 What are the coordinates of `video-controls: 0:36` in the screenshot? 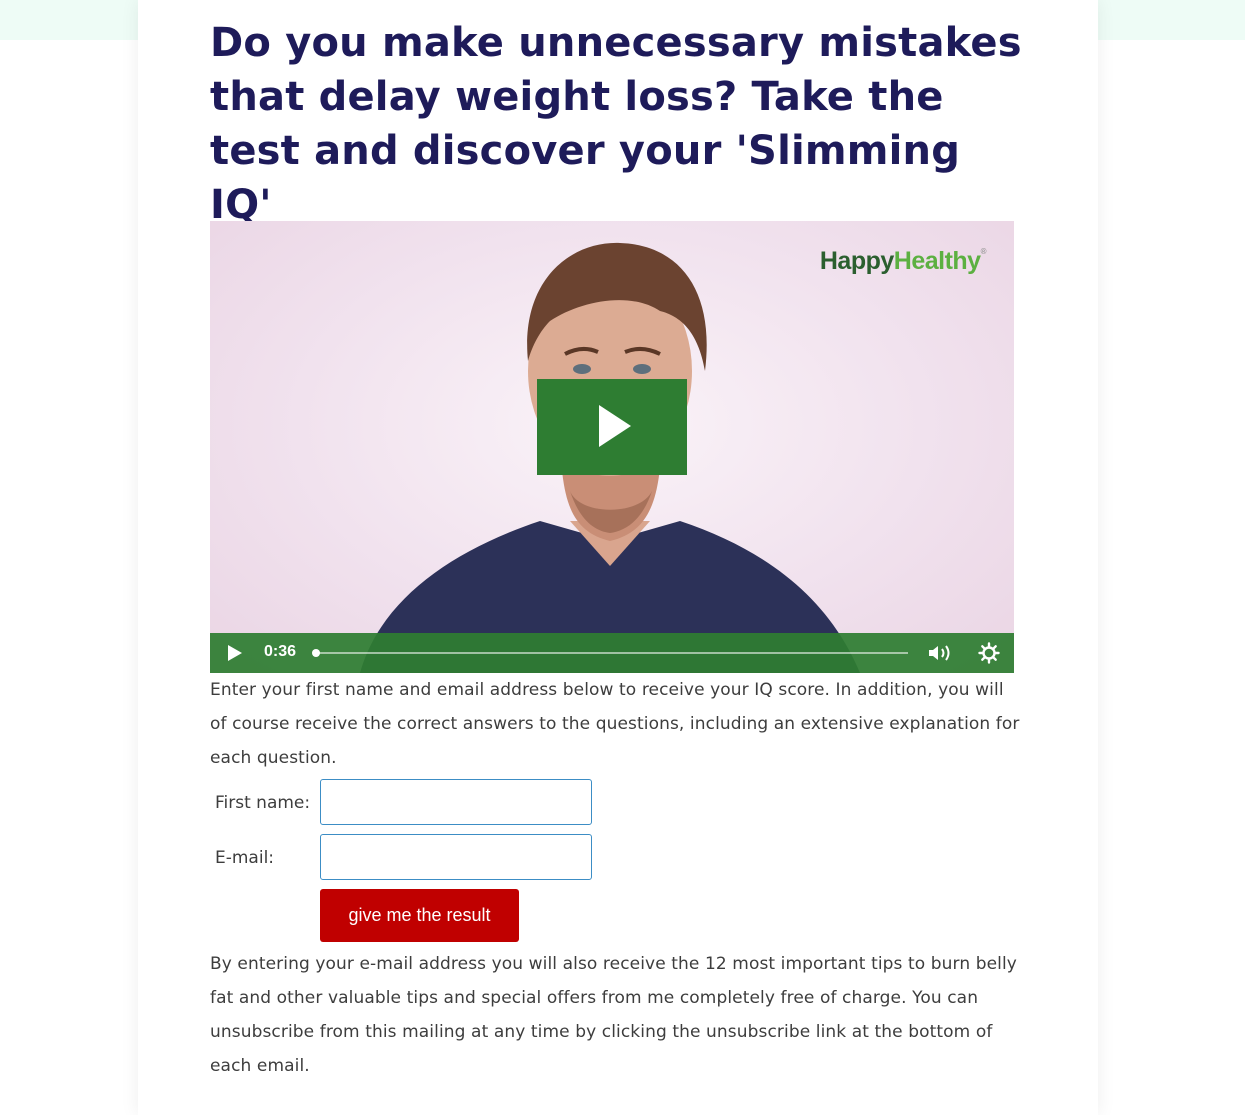 It's located at (612, 653).